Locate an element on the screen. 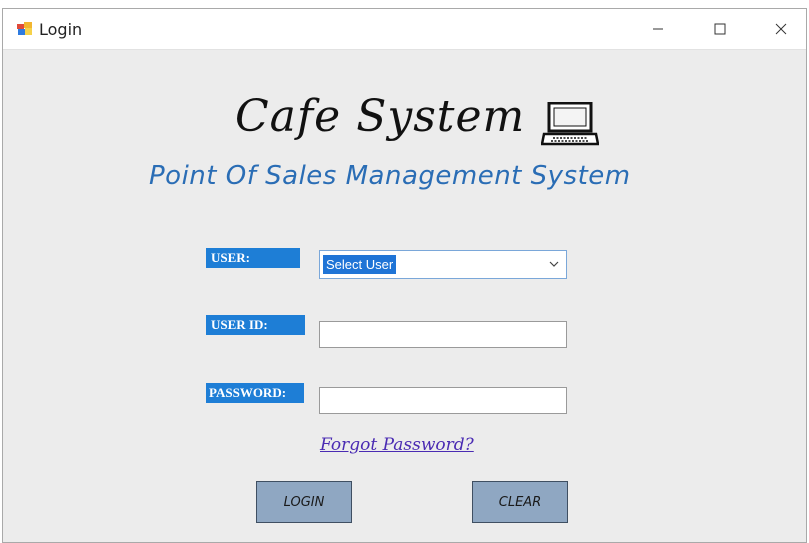 The width and height of the screenshot is (809, 543). user-select: Select User is located at coordinates (443, 264).